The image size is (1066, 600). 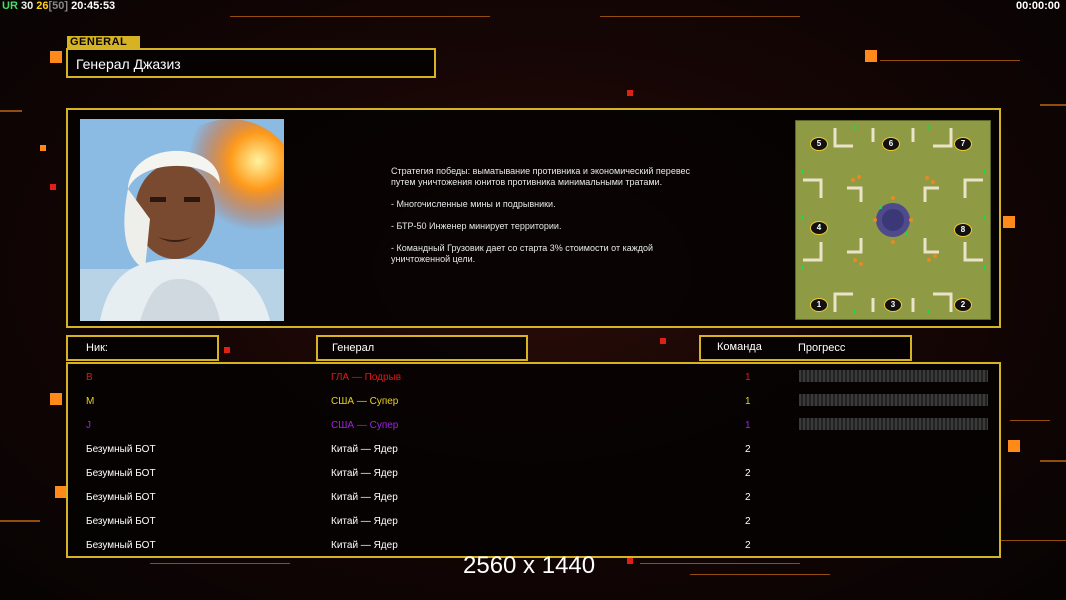 What do you see at coordinates (533, 378) in the screenshot?
I see `table-row: B ГЛА — Подрыв 1` at bounding box center [533, 378].